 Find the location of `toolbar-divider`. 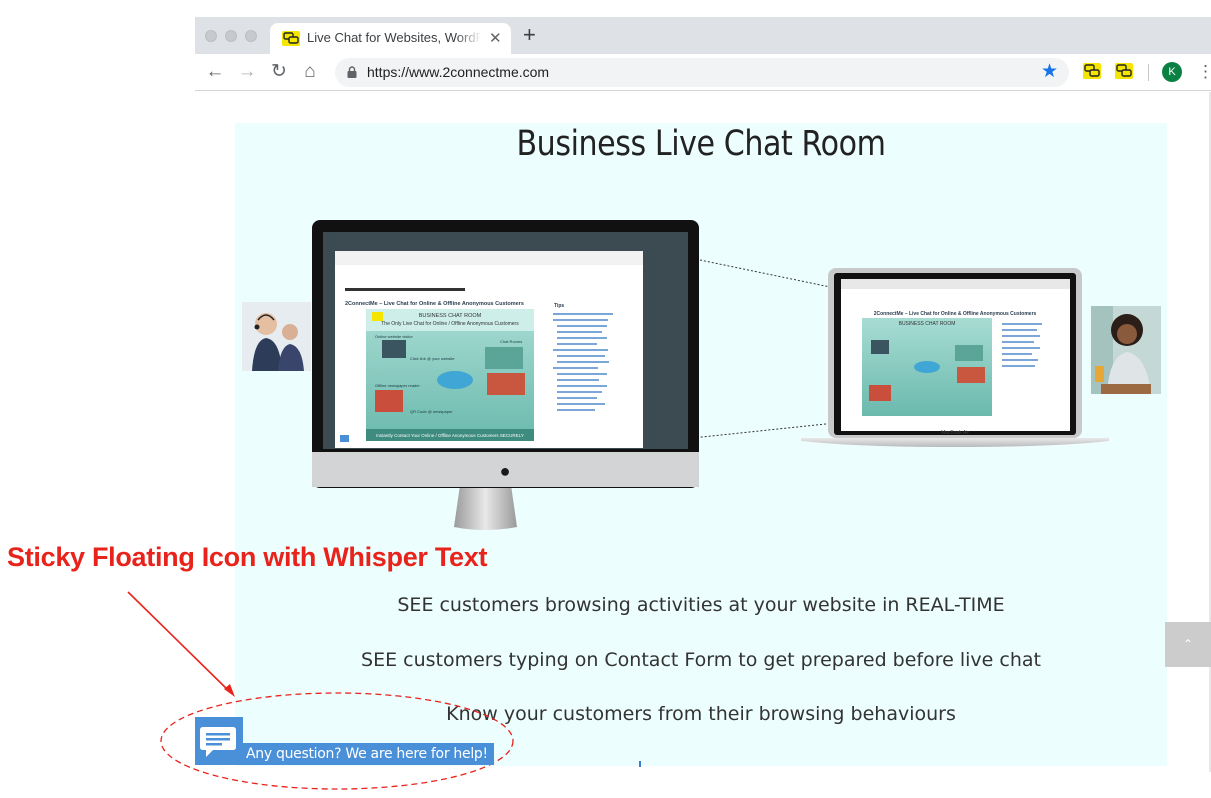

toolbar-divider is located at coordinates (1148, 72).